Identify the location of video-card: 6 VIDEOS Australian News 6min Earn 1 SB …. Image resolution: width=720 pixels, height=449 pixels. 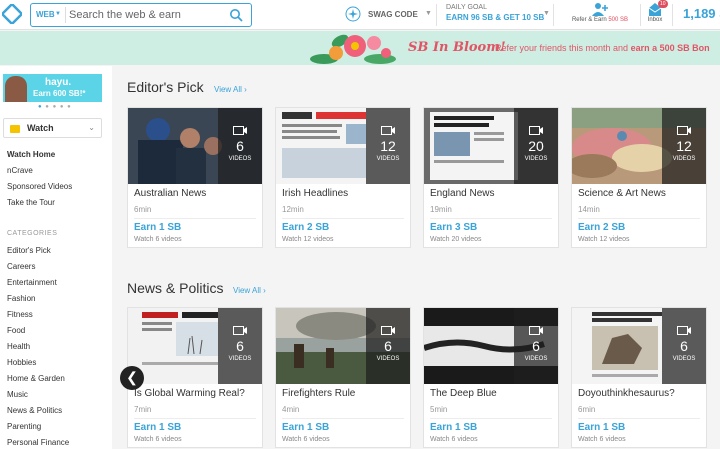
(195, 177).